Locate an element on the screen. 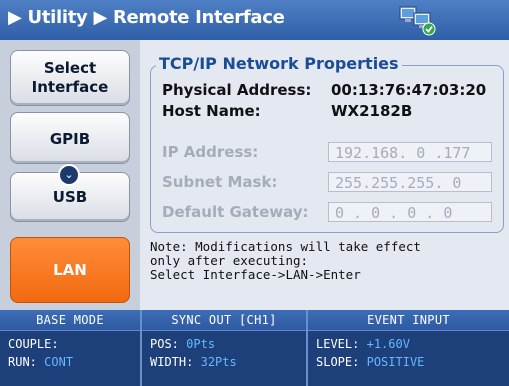 This screenshot has height=386, width=509. run-value: CONT is located at coordinates (59, 362).